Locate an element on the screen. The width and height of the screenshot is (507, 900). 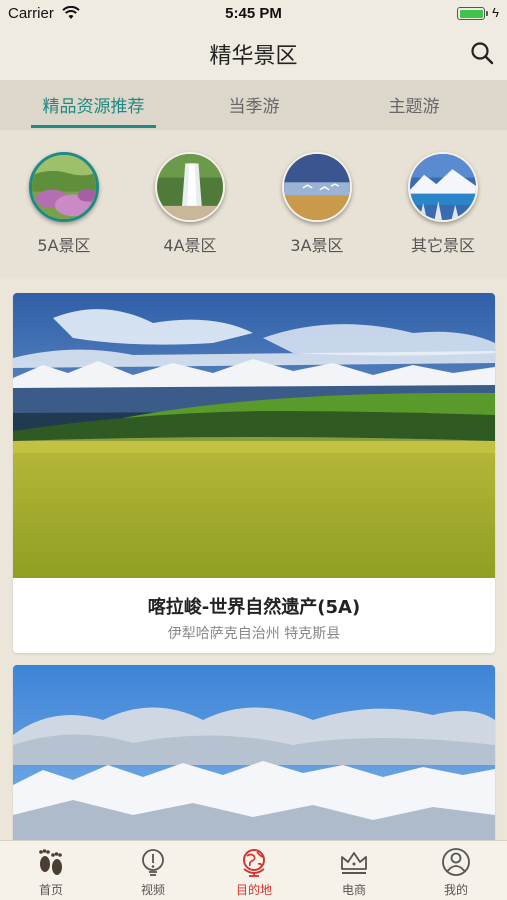
tab-active-indicator is located at coordinates (93, 126).